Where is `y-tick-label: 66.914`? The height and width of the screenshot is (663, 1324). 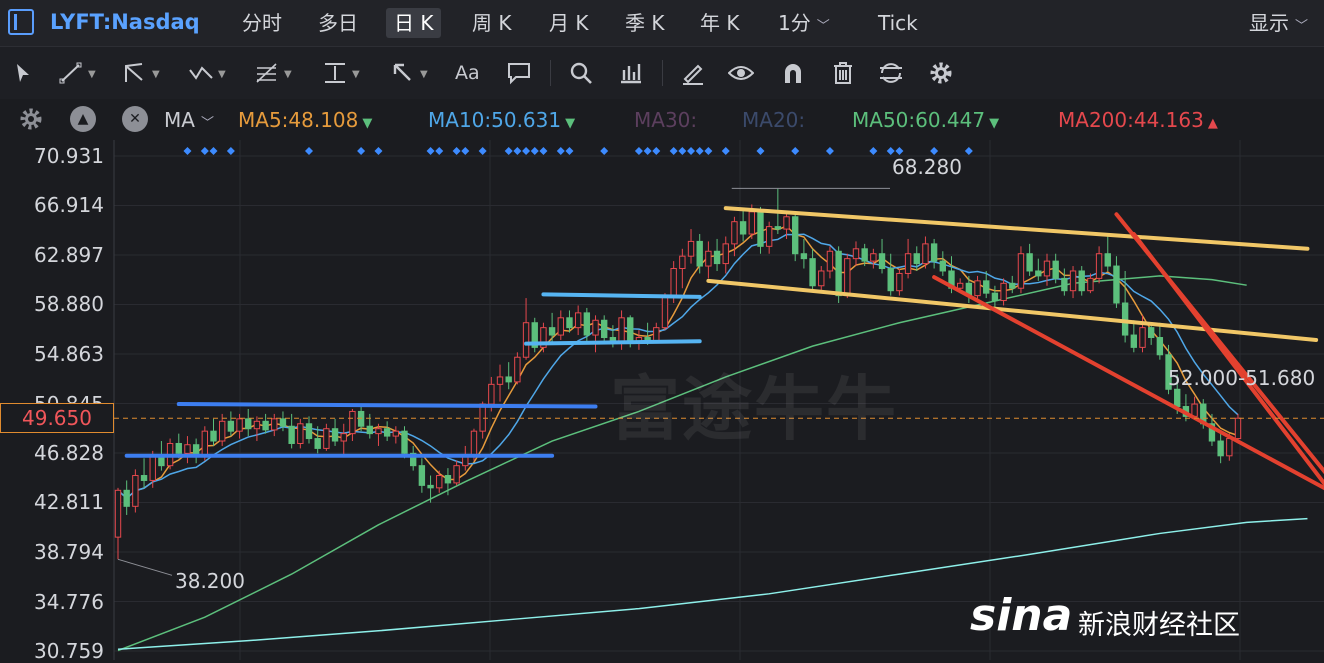
y-tick-label: 66.914 is located at coordinates (69, 205).